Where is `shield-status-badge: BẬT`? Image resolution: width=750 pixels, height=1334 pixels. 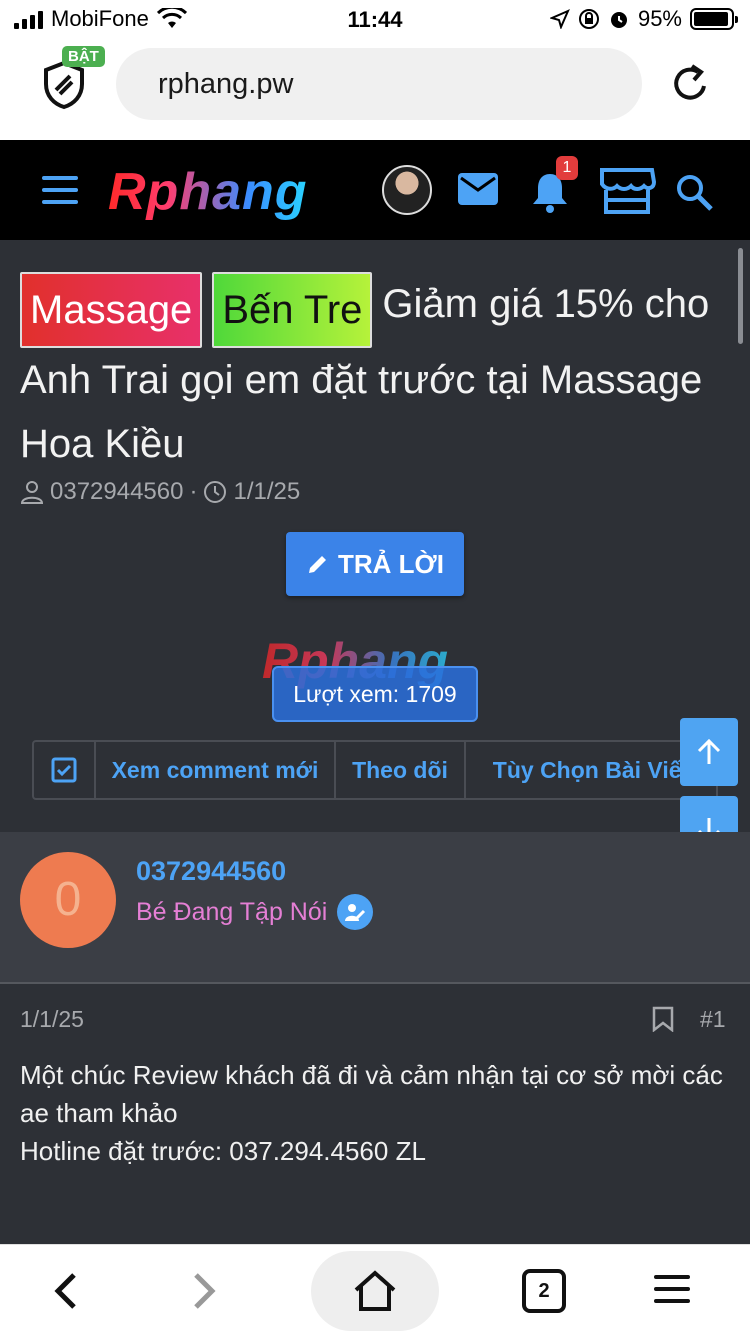
shield-status-badge: BẬT is located at coordinates (83, 56).